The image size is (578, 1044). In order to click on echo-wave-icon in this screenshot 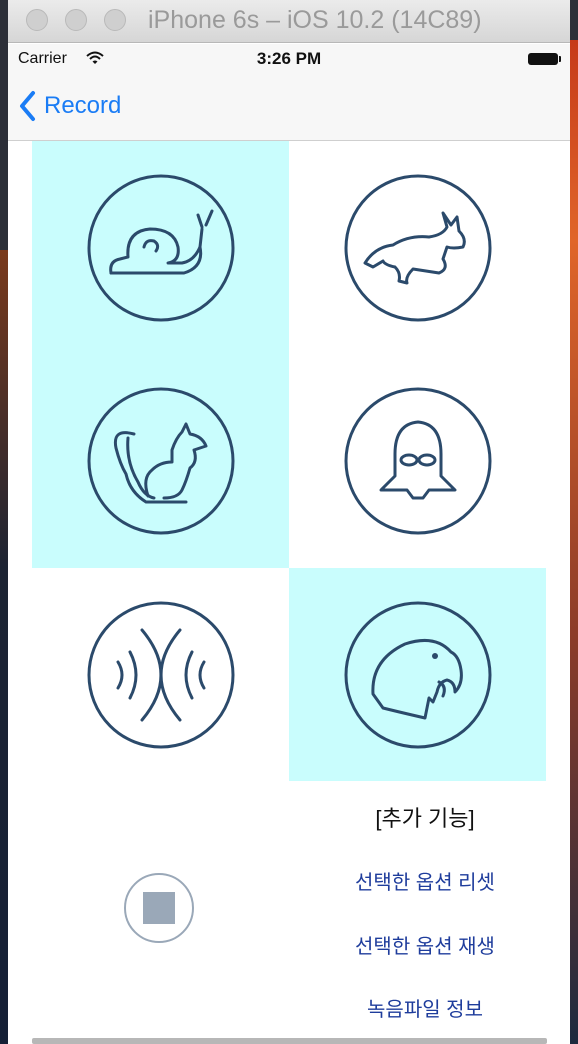, I will do `click(160, 674)`.